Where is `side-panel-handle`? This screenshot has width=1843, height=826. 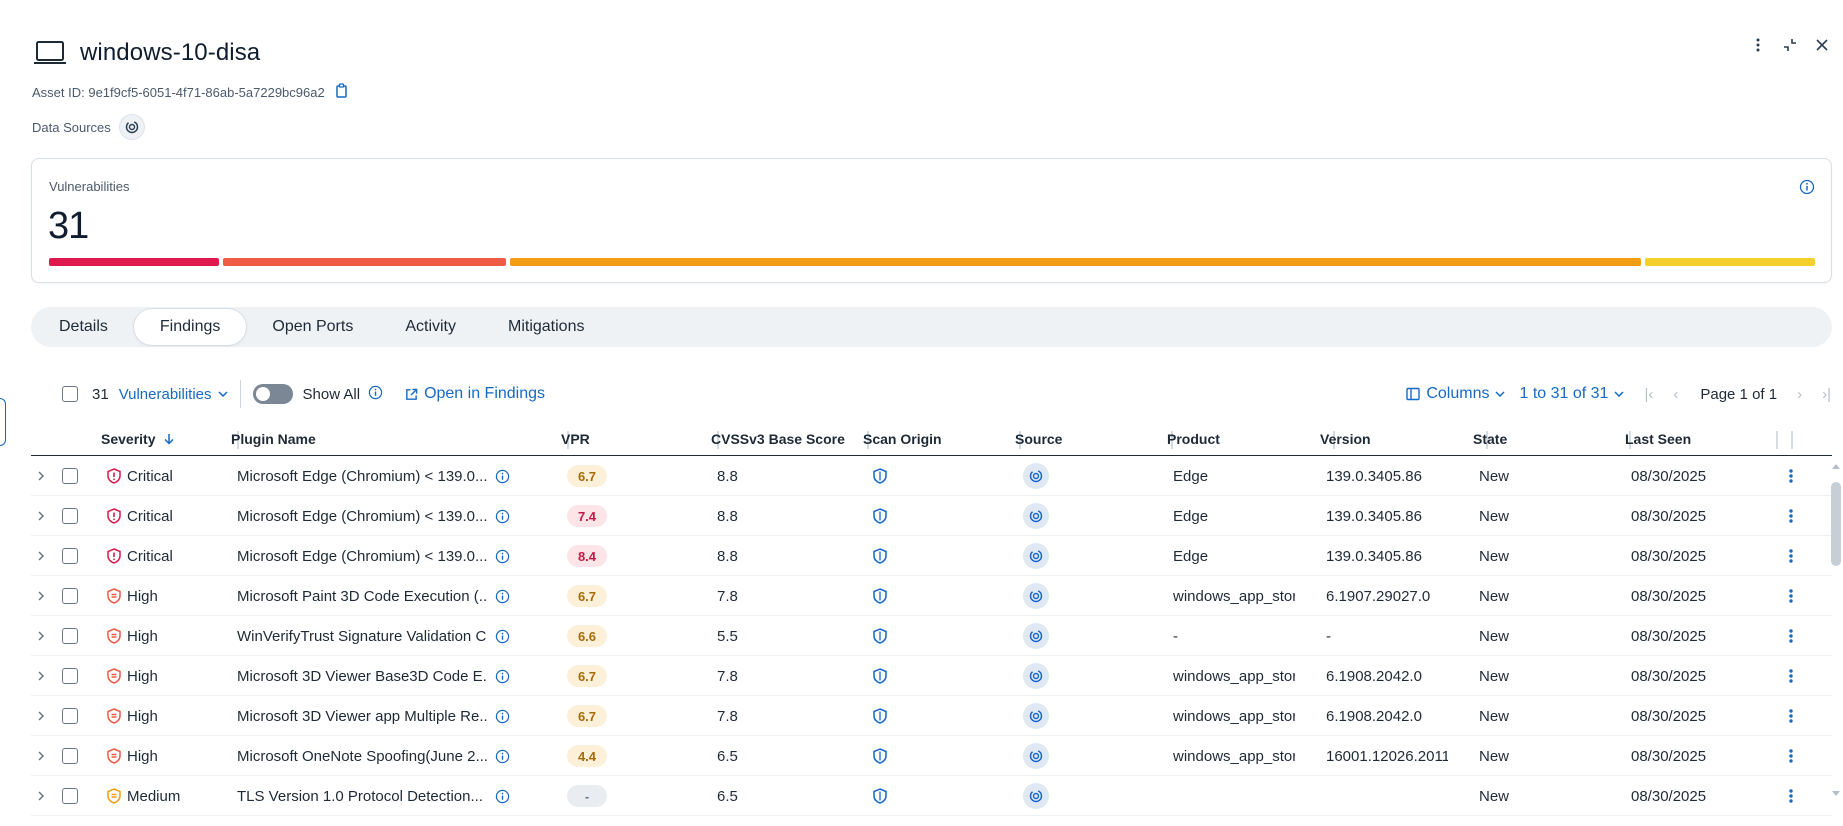
side-panel-handle is located at coordinates (3, 422).